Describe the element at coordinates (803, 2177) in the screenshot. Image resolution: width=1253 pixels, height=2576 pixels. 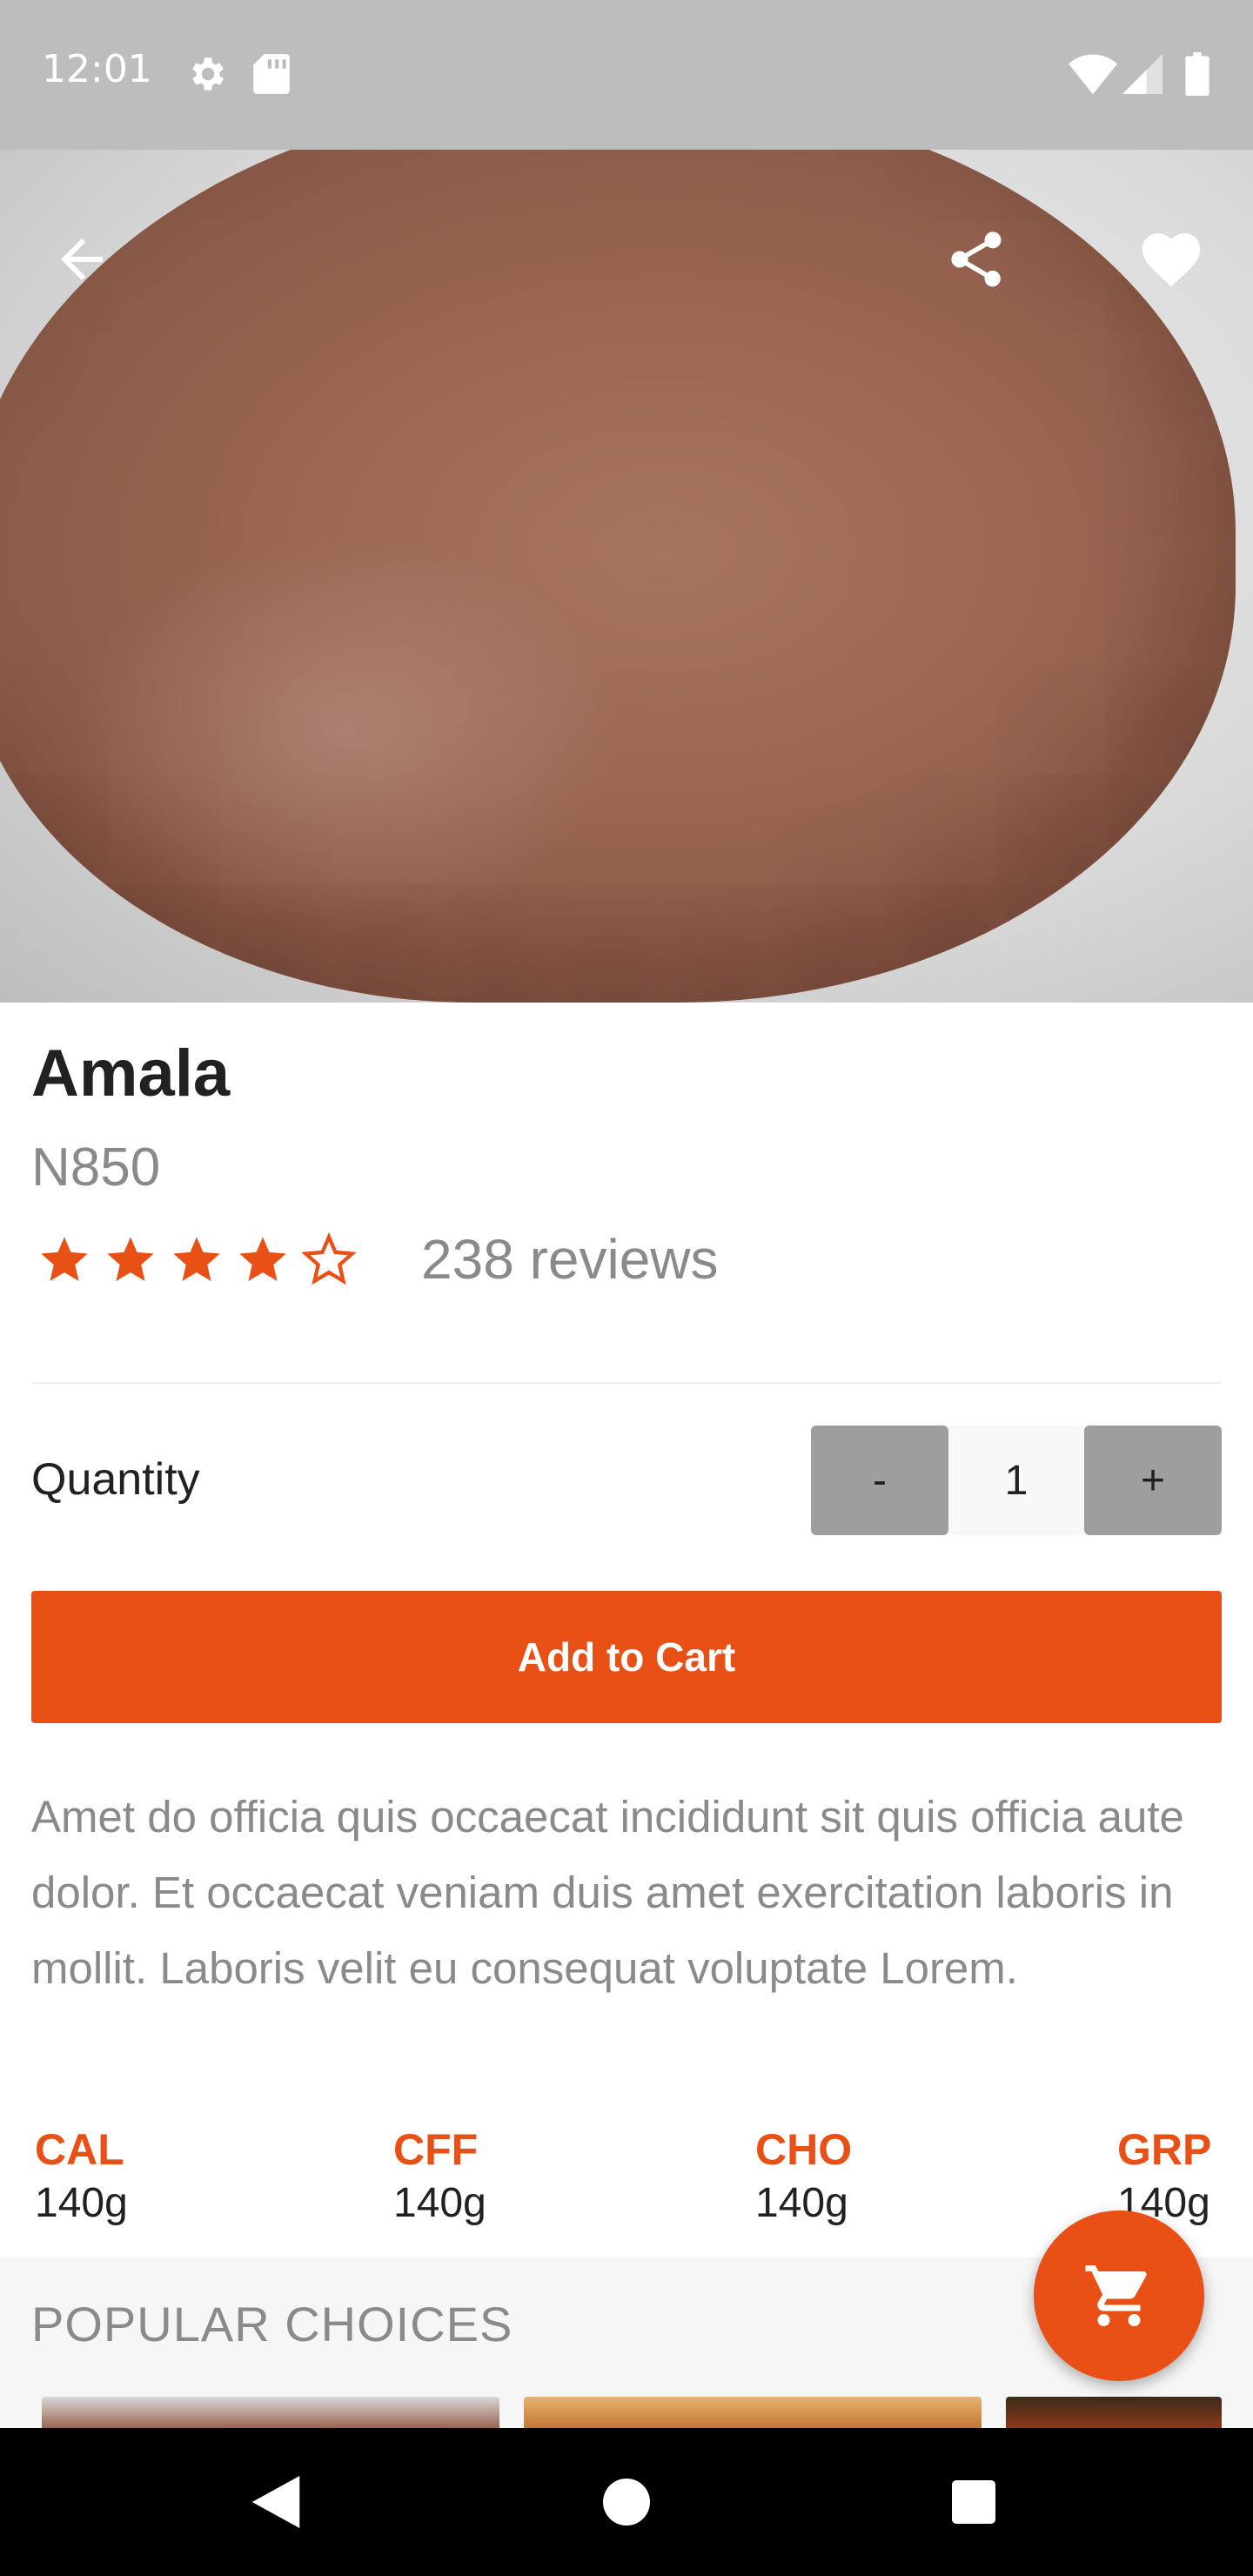
I see `nutrient-cho: CHO 140g` at that location.